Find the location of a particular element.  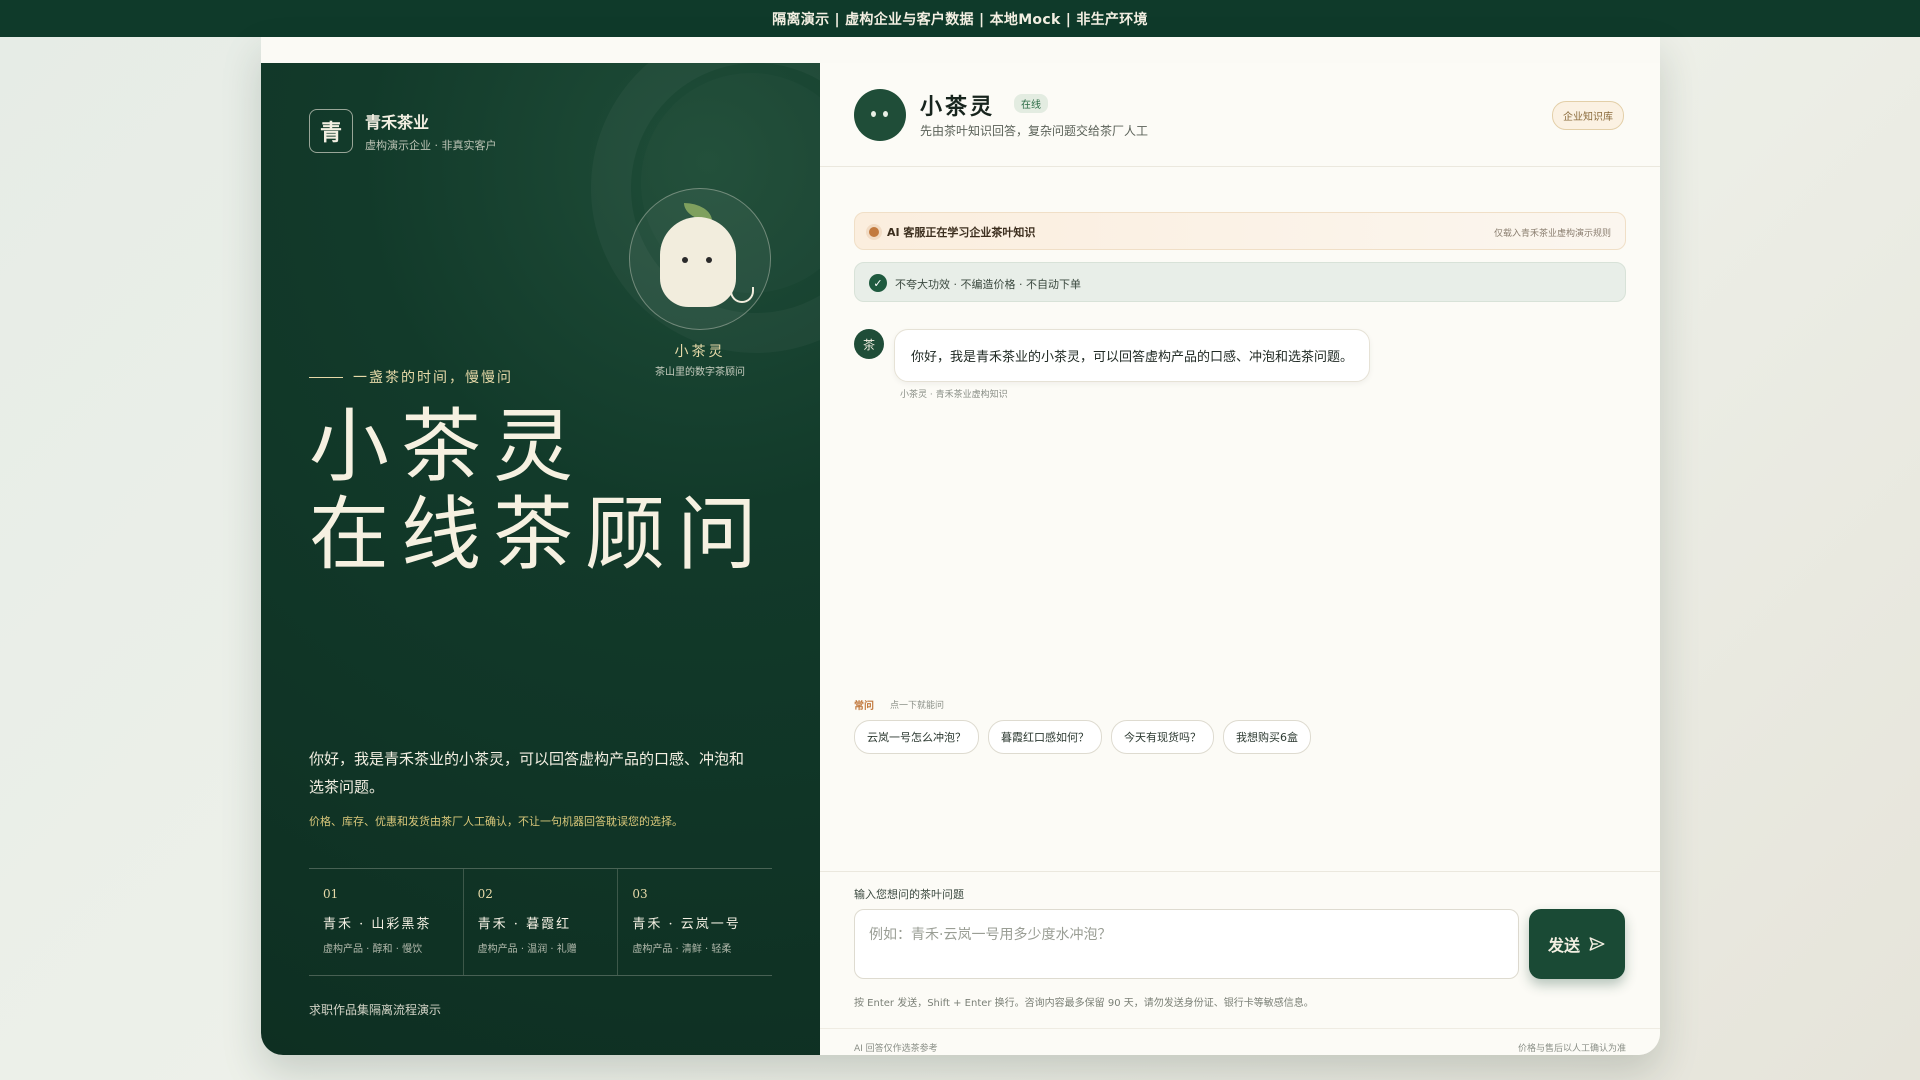

product-number: 03 is located at coordinates (640, 894).